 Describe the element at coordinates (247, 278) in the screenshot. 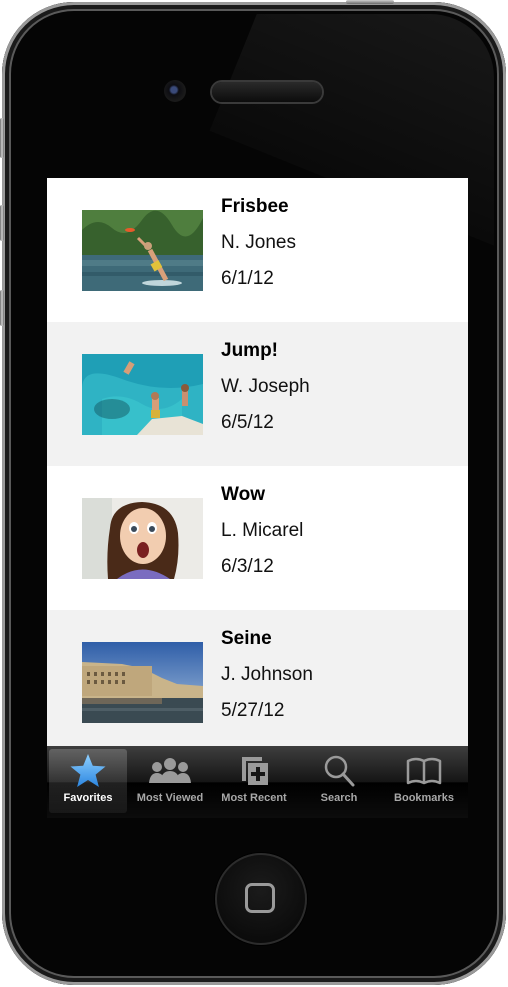

I see `item-date: 6/1/12` at that location.